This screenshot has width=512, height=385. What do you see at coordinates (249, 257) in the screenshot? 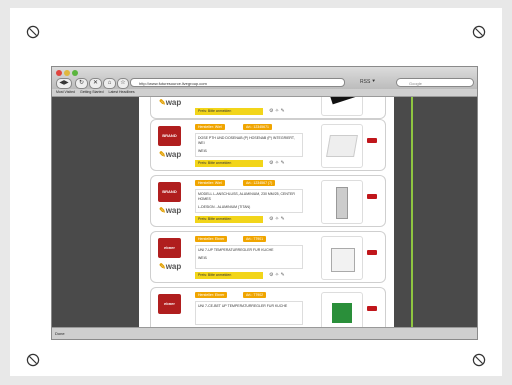
I see `product-description: UNI 7-UP TEMPERATURREGLER FUR KUCHE WEIß` at bounding box center [249, 257].